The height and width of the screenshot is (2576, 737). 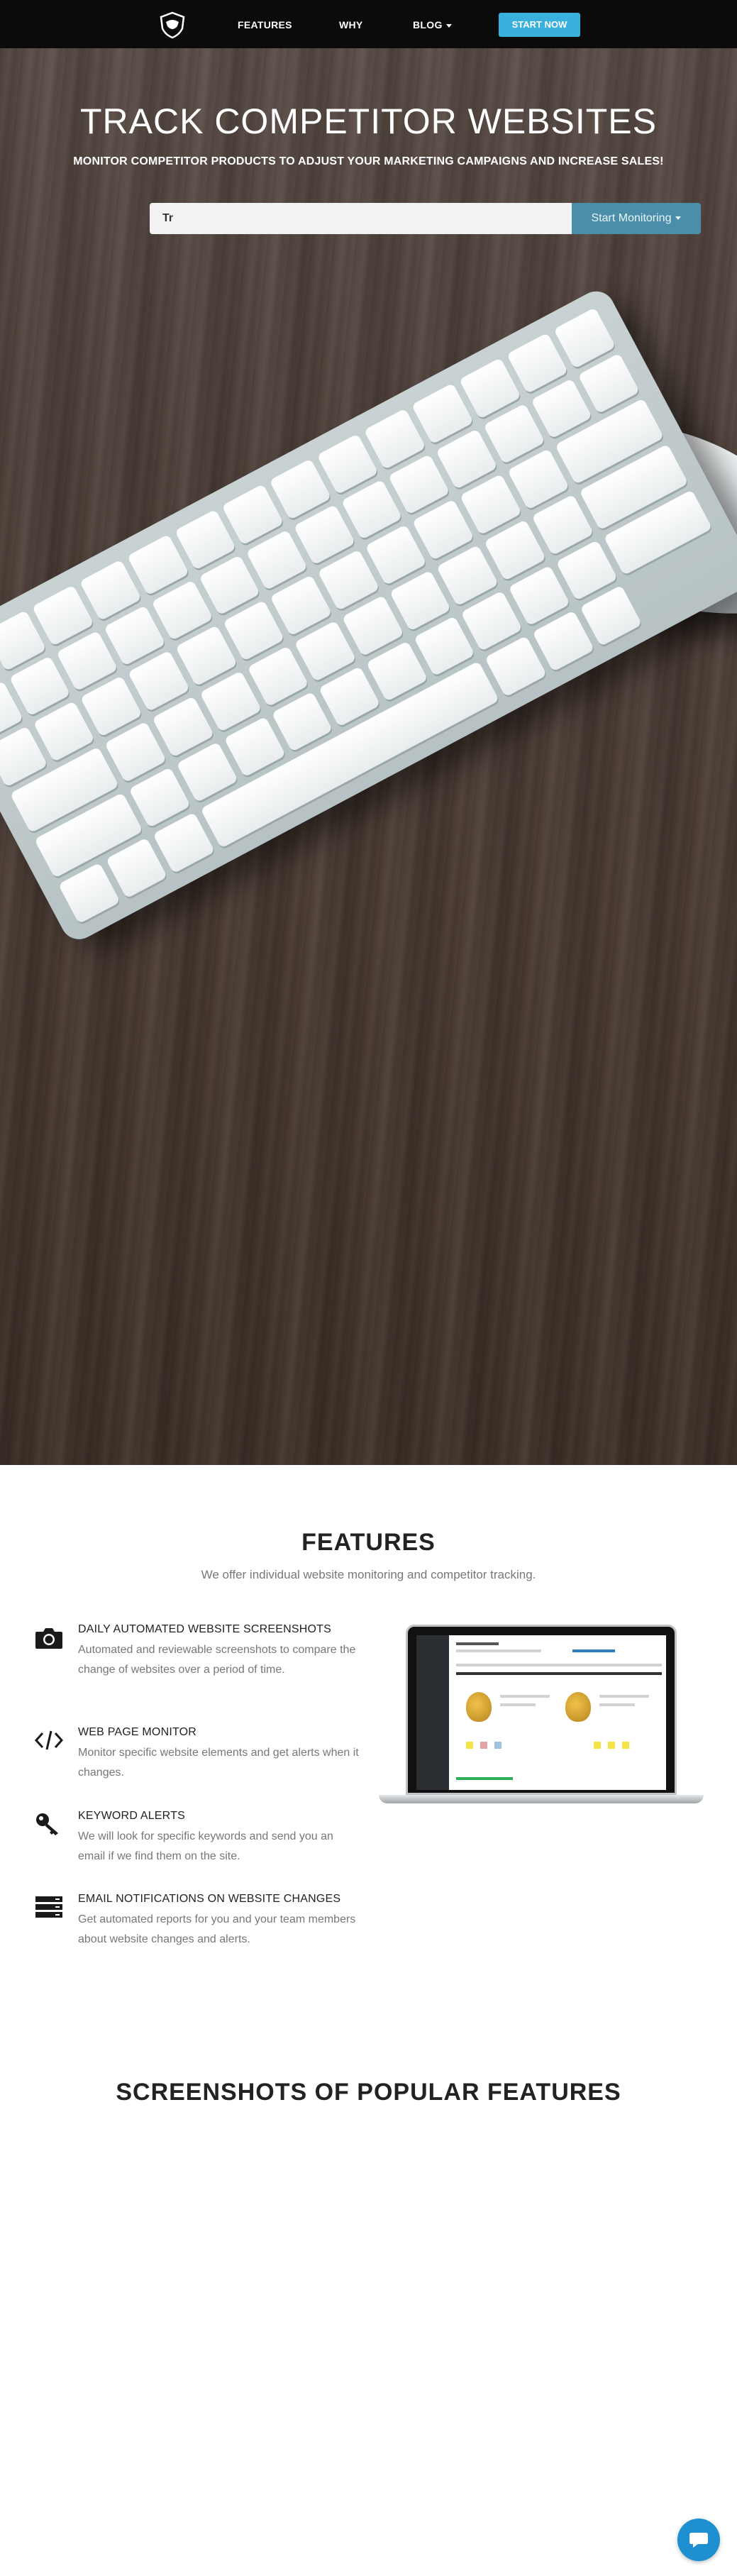 I want to click on camera-icon, so click(x=48, y=1638).